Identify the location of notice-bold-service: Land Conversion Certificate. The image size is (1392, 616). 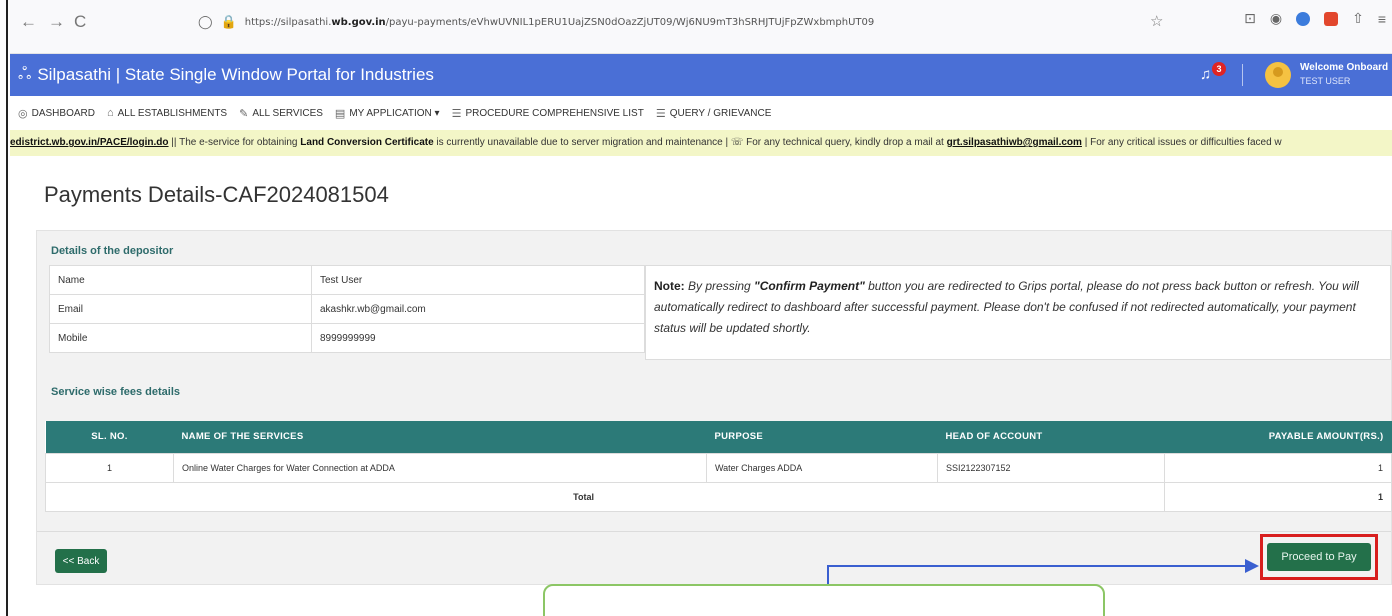
(367, 142).